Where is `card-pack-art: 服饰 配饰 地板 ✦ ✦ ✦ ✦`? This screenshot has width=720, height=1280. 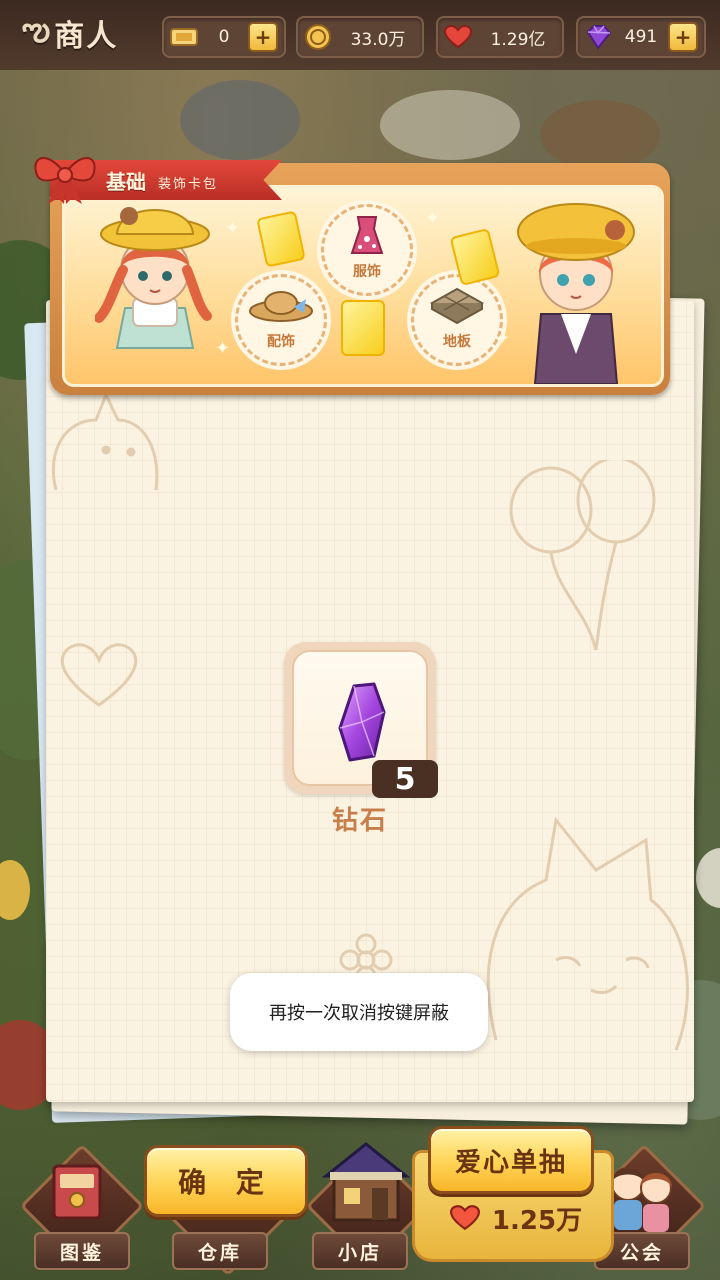
card-pack-art: 服饰 配饰 地板 ✦ ✦ ✦ ✦ is located at coordinates (363, 286).